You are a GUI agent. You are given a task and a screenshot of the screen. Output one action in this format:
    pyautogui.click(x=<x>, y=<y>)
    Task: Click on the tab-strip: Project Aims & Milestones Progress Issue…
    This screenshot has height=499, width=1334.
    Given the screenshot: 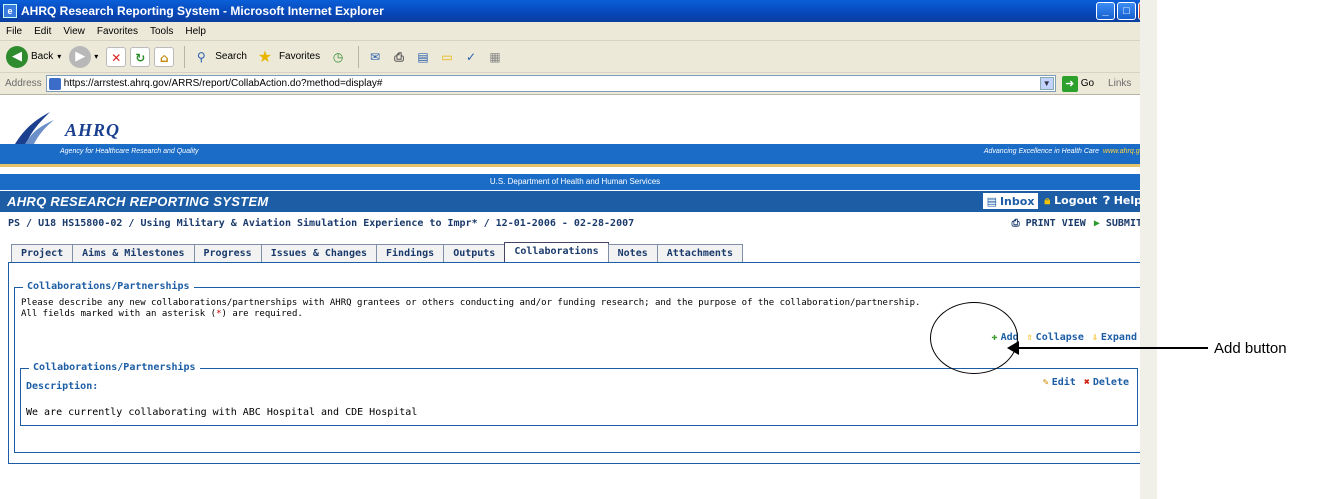 What is the action you would take?
    pyautogui.click(x=377, y=252)
    